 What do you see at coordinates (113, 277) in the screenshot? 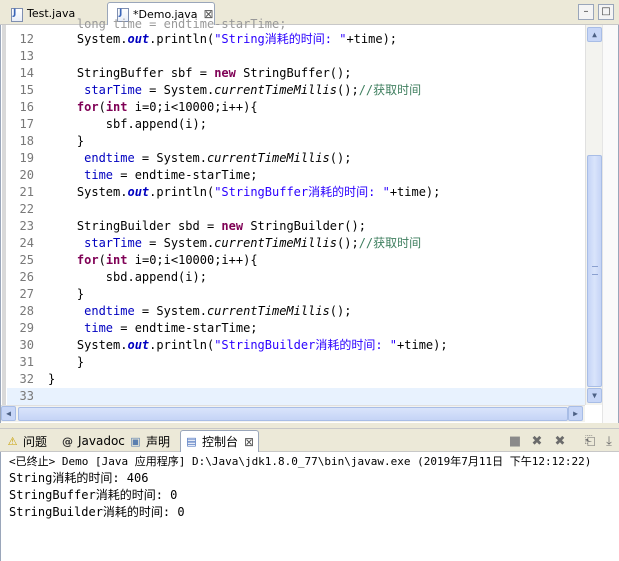
I see `code-line-26: 26 sbd.append(i);` at bounding box center [113, 277].